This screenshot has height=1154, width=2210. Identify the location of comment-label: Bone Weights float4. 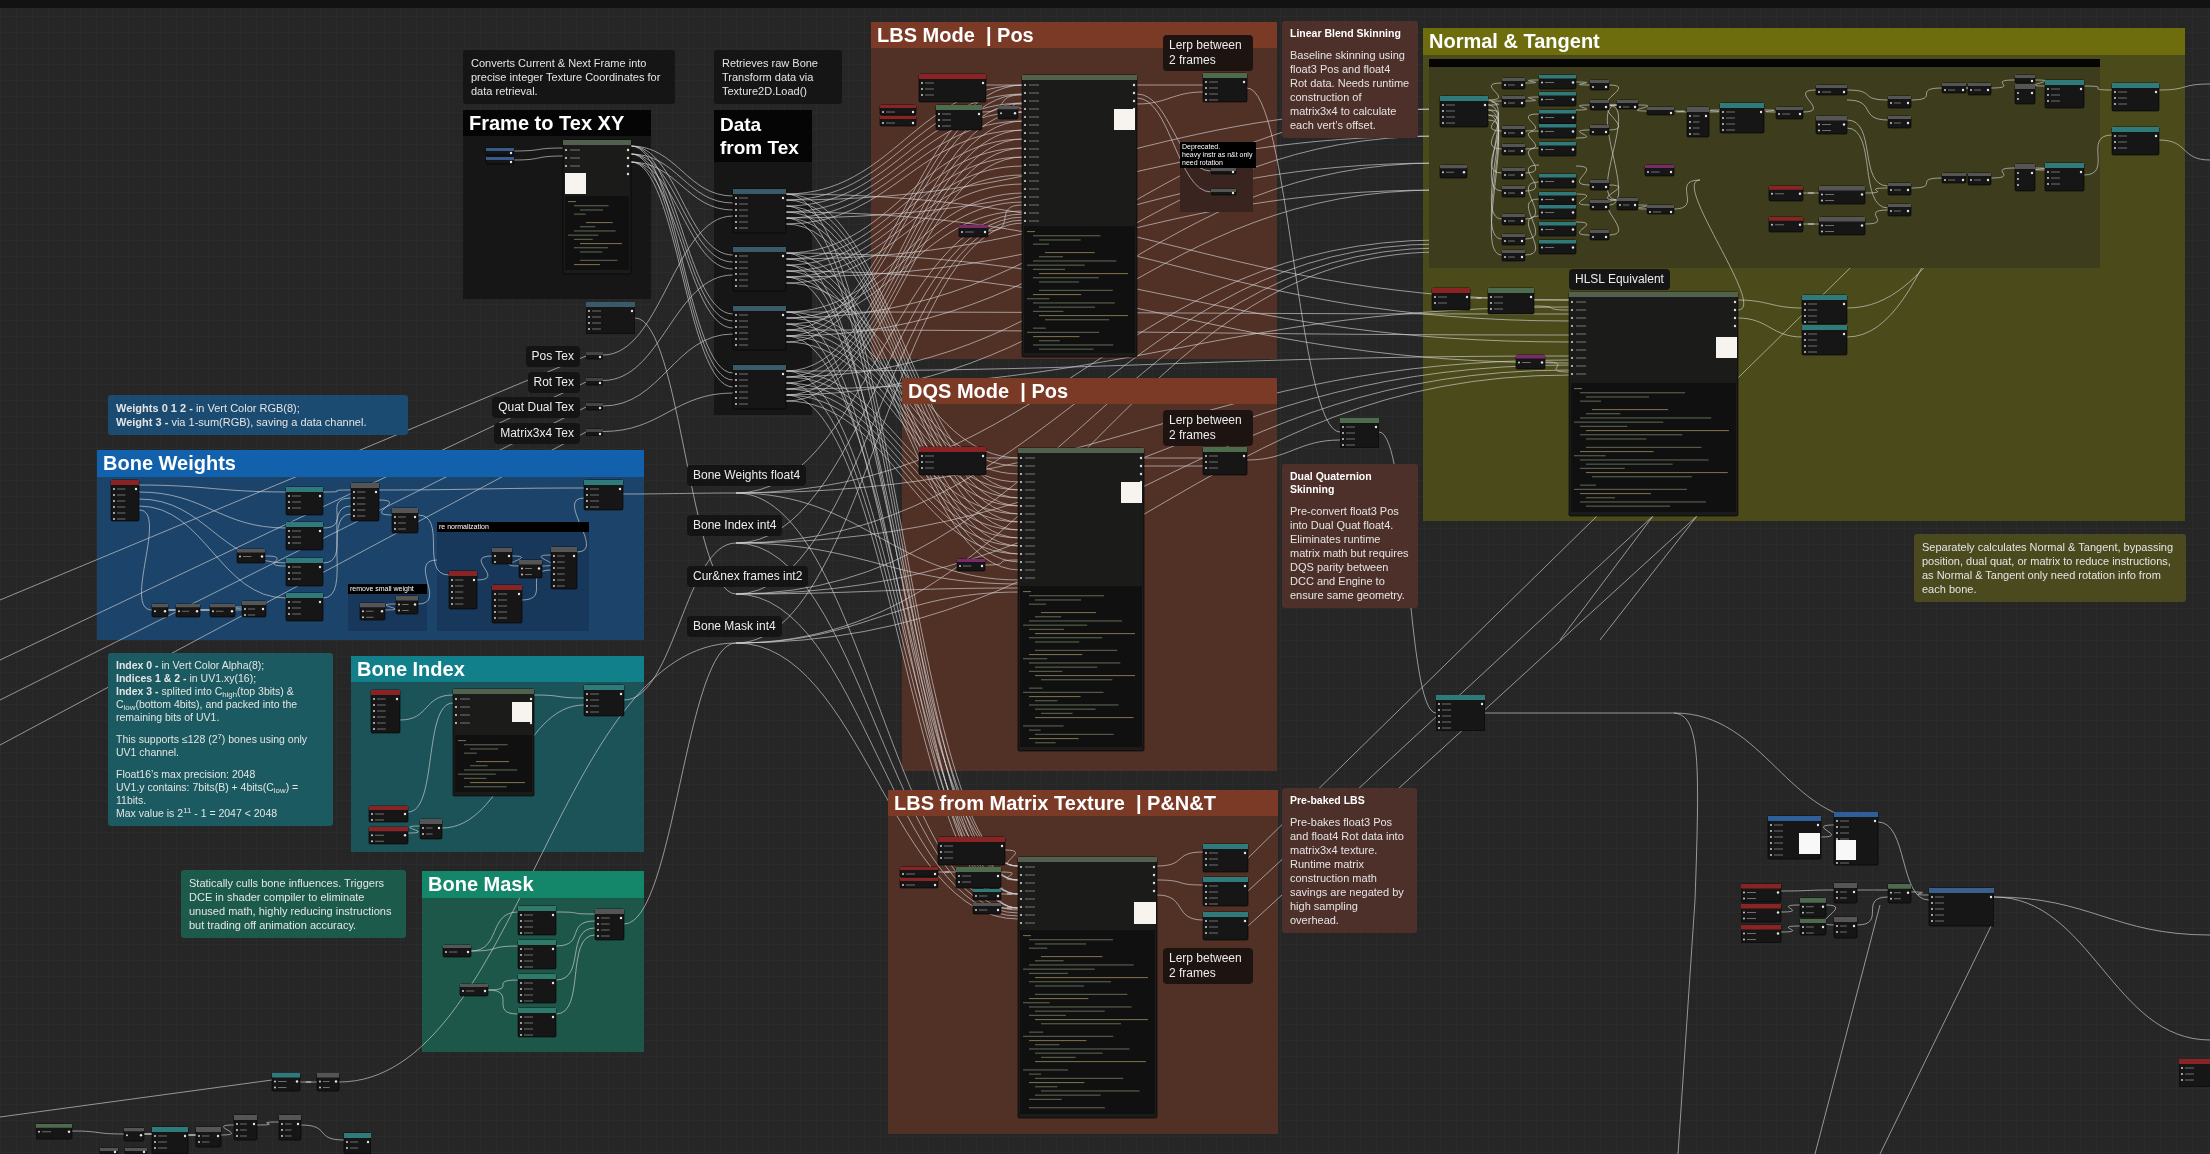
(747, 475).